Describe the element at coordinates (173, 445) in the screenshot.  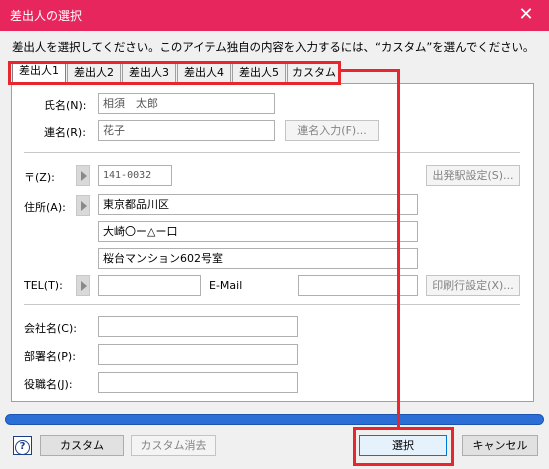
I see `custom-clear-button: カスタム消去` at that location.